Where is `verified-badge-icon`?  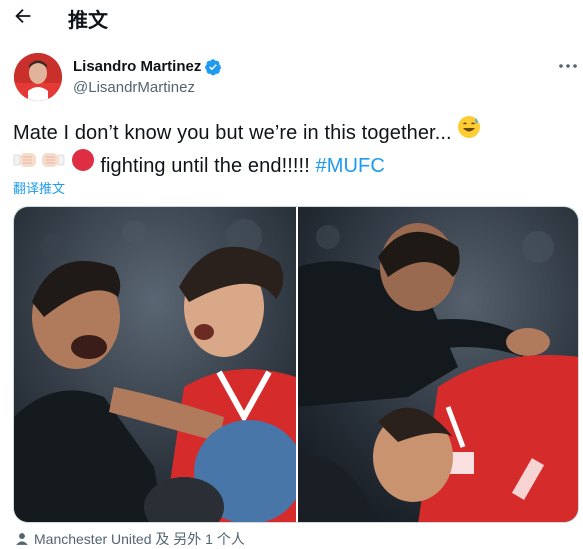 verified-badge-icon is located at coordinates (213, 67).